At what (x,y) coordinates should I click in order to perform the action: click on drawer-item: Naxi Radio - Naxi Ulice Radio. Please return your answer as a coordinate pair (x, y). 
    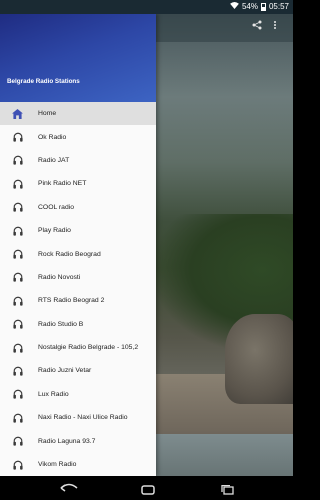
    Looking at the image, I should click on (78, 417).